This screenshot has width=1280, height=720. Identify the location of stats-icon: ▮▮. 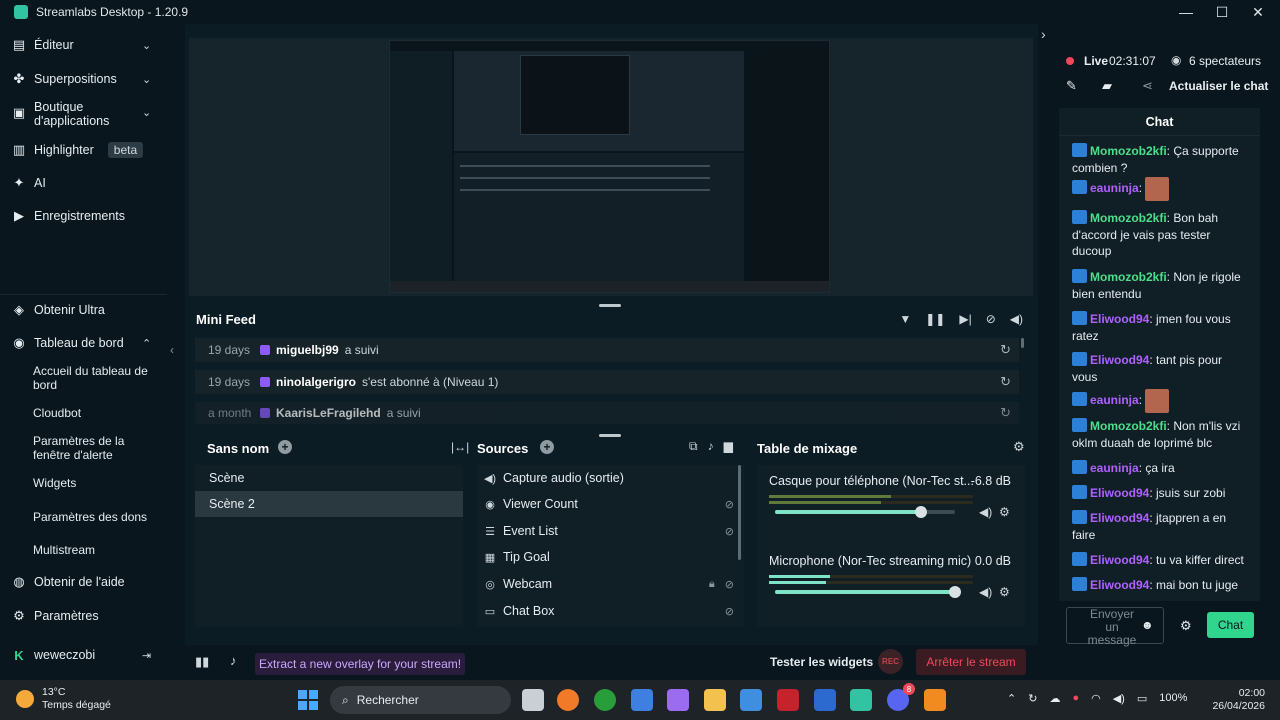
(202, 662).